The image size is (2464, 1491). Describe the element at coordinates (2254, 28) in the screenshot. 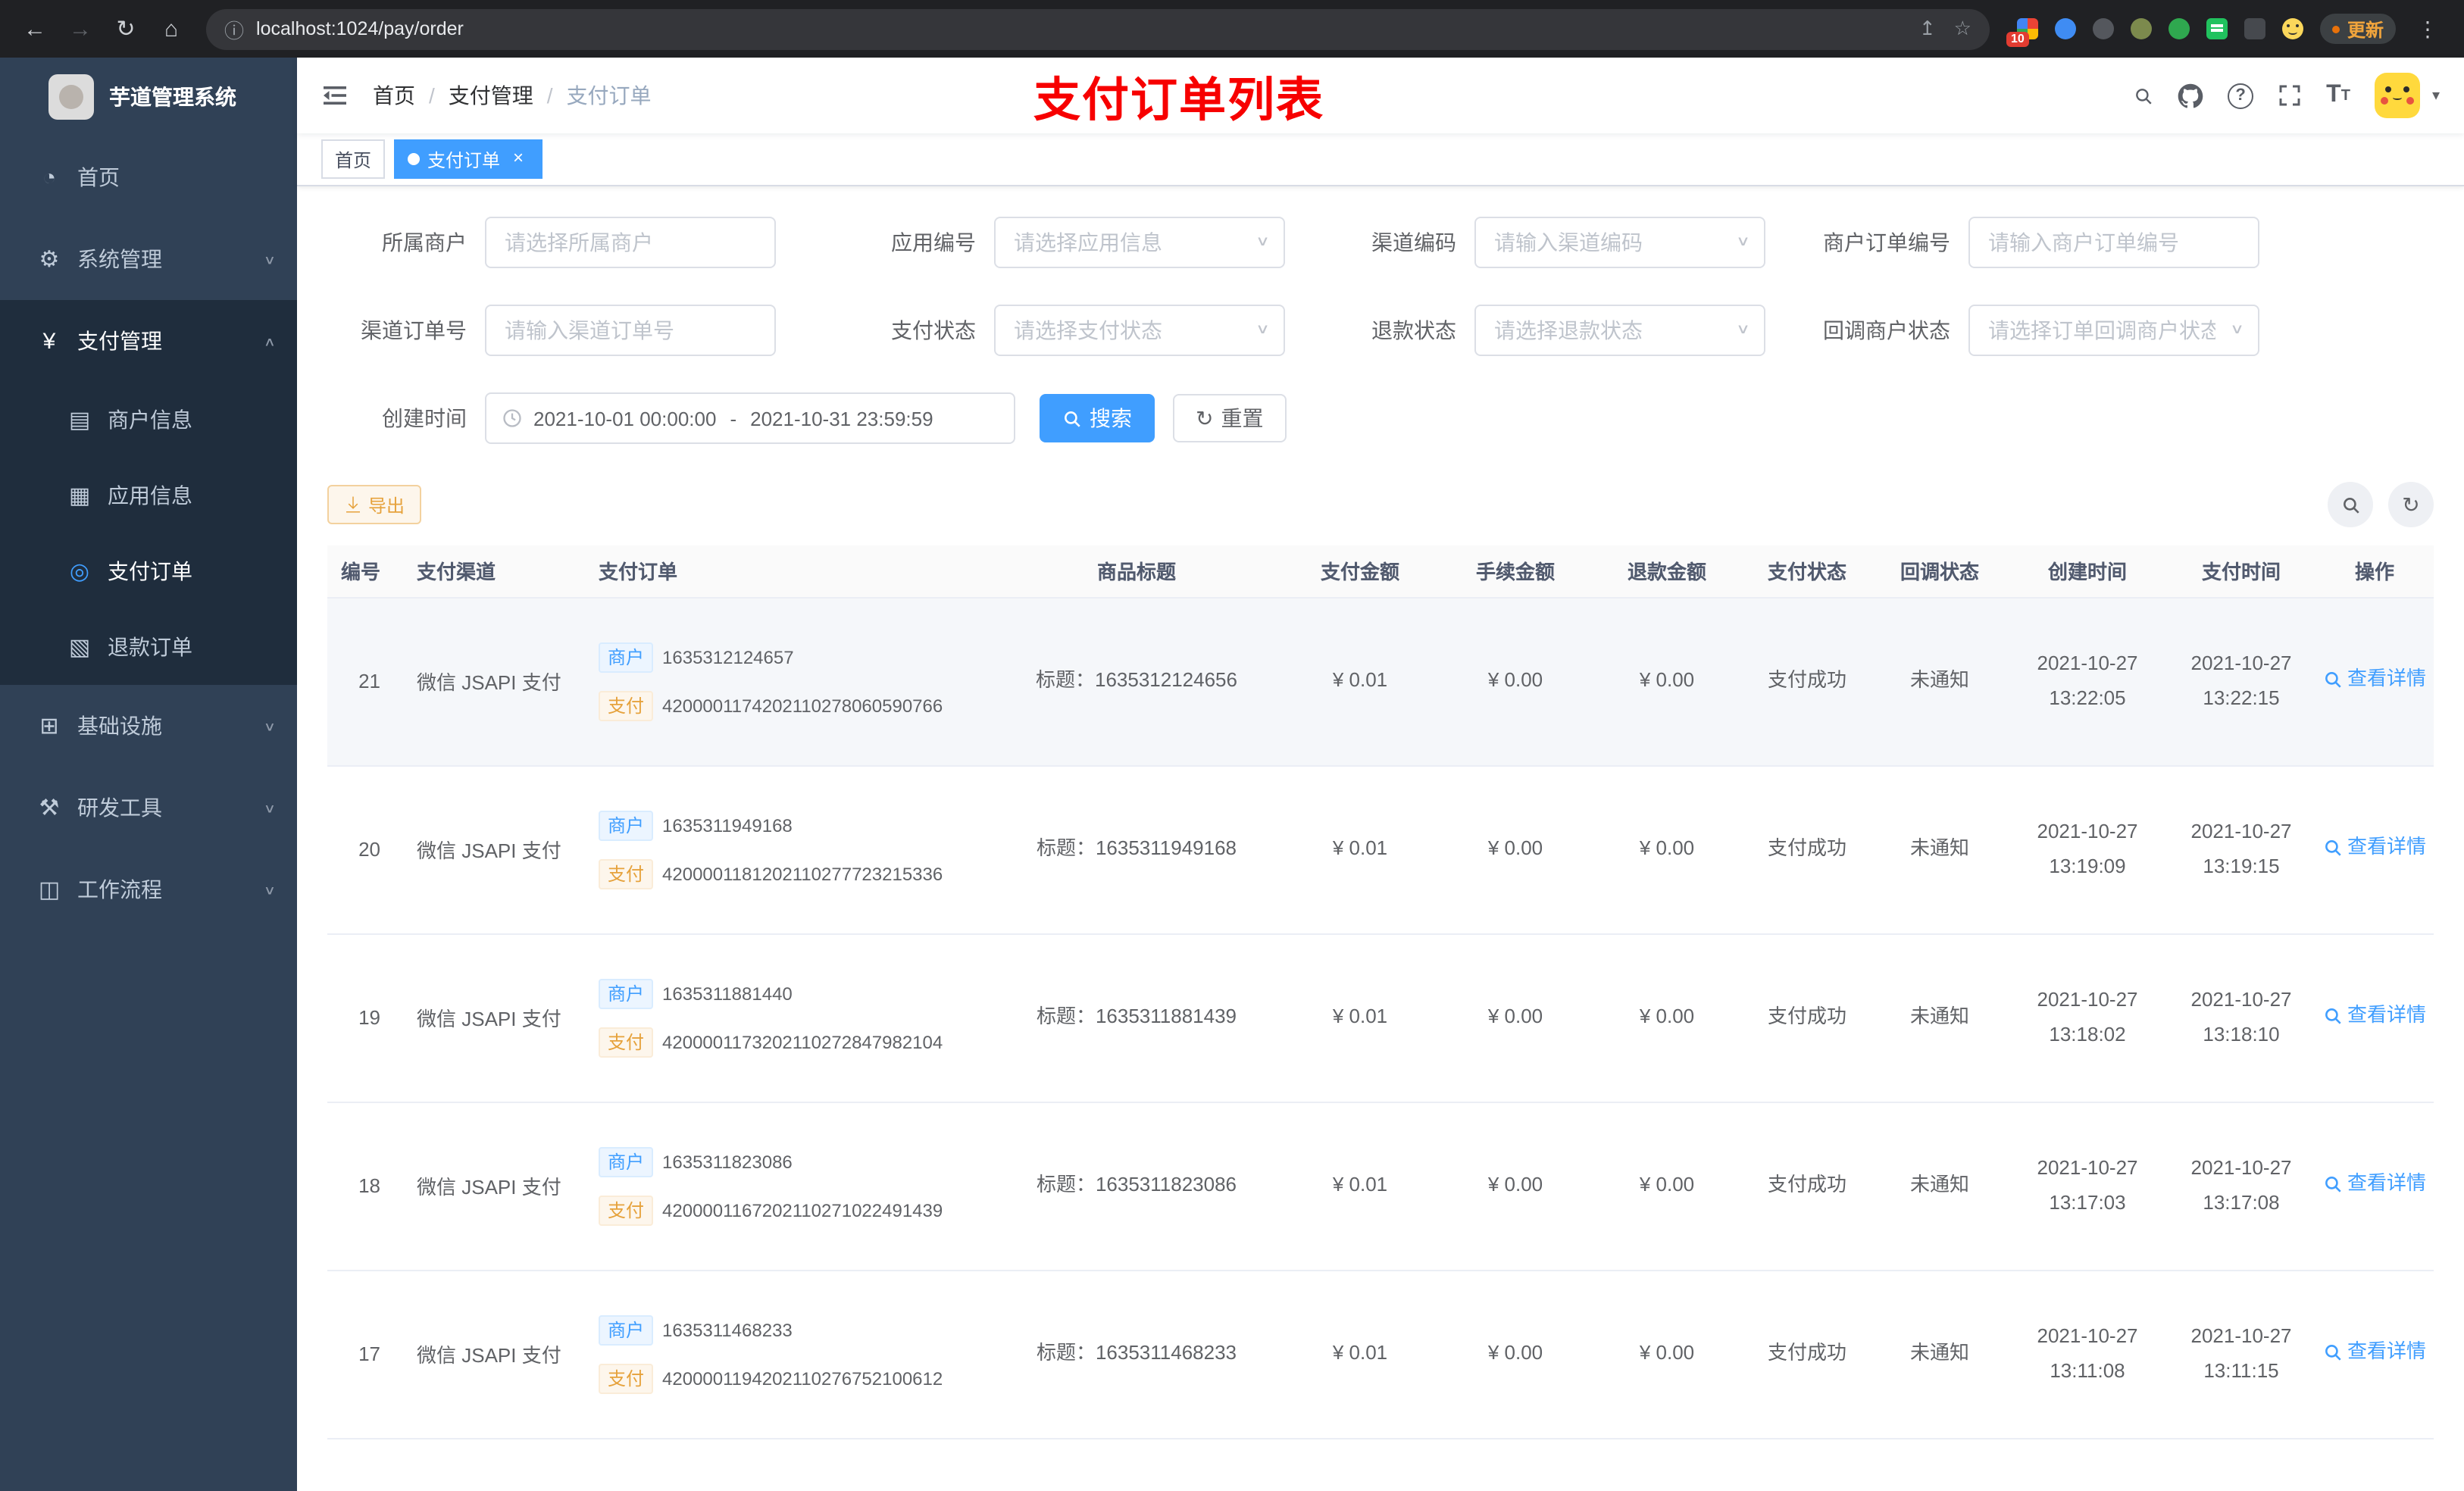

I see `extension-puzzle-icon` at that location.